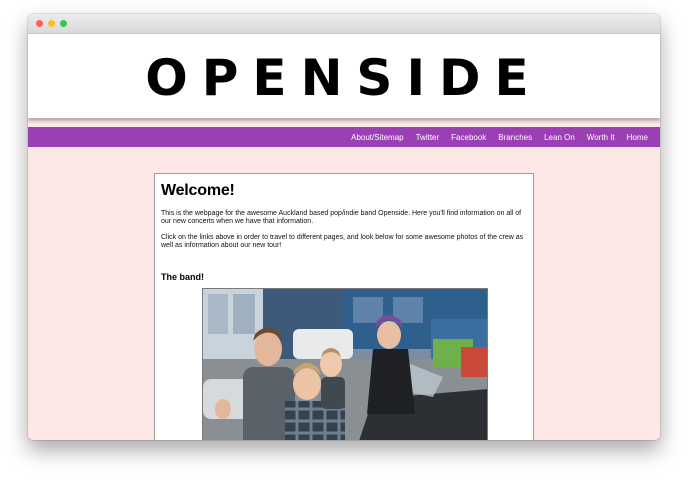 This screenshot has height=480, width=688. What do you see at coordinates (345, 364) in the screenshot?
I see `band-photo` at bounding box center [345, 364].